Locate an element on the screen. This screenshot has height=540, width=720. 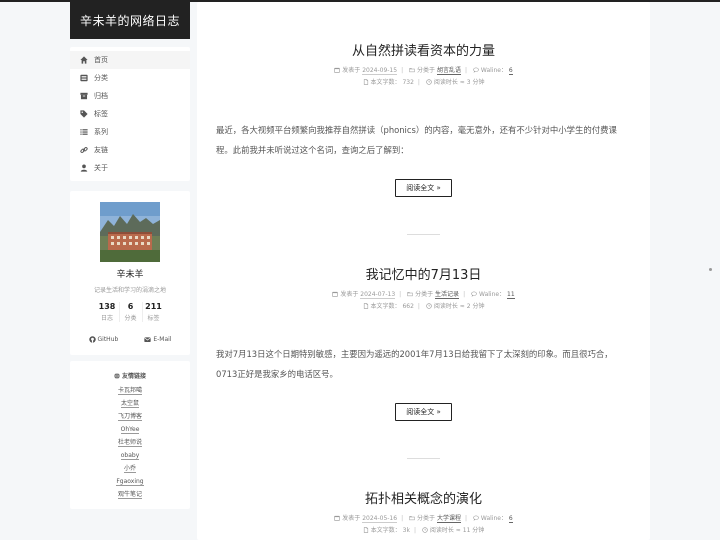
menu-item-label: 归档 is located at coordinates (101, 96).